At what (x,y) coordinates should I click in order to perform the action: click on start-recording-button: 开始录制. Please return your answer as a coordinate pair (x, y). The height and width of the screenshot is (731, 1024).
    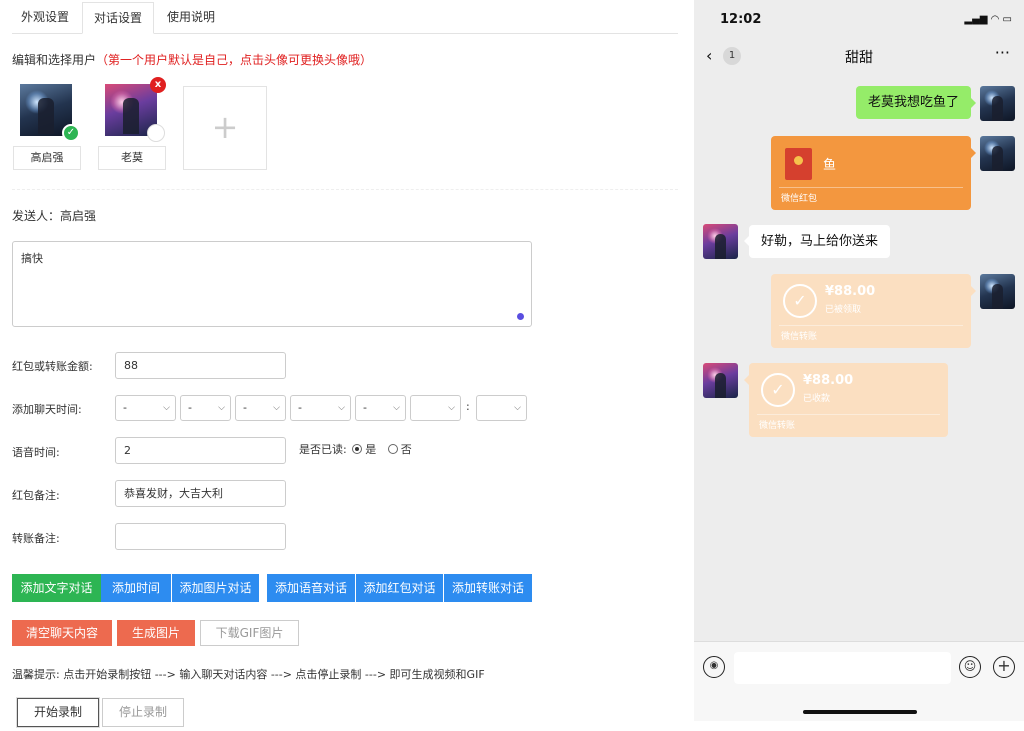
    Looking at the image, I should click on (58, 712).